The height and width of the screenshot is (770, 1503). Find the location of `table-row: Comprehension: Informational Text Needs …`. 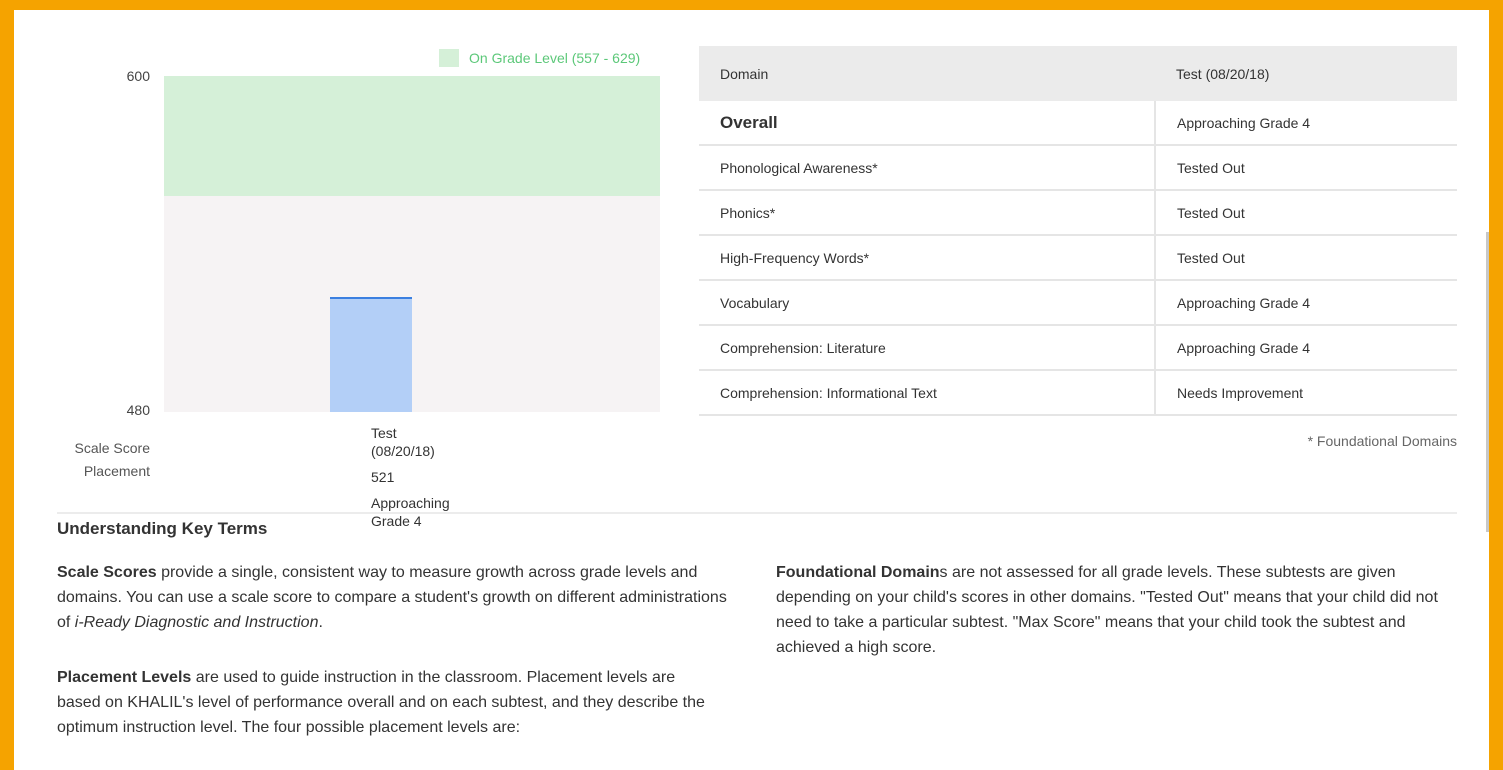

table-row: Comprehension: Informational Text Needs … is located at coordinates (1078, 393).